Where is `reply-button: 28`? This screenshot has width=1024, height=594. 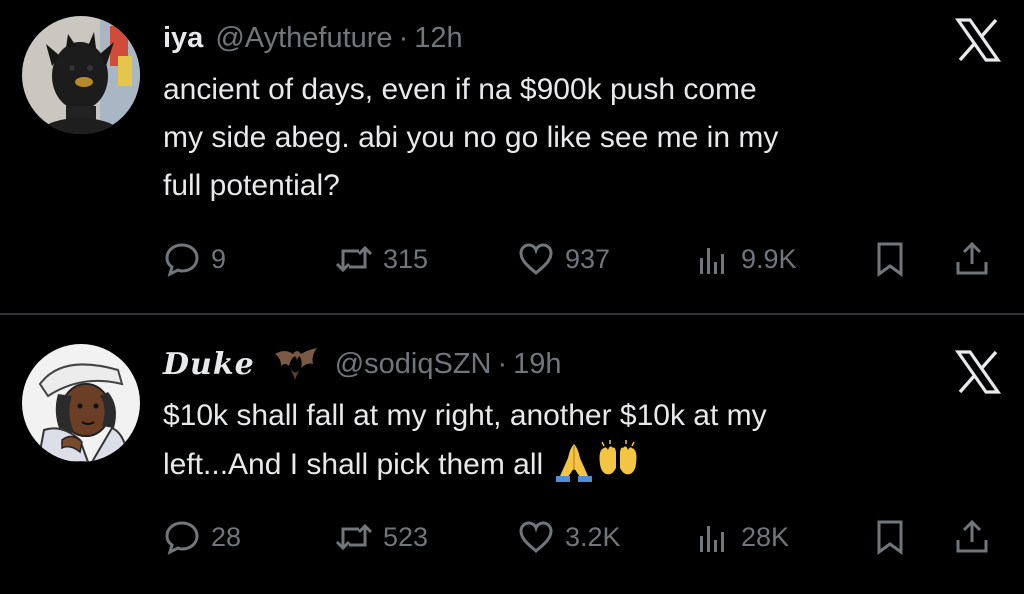
reply-button: 28 is located at coordinates (202, 537).